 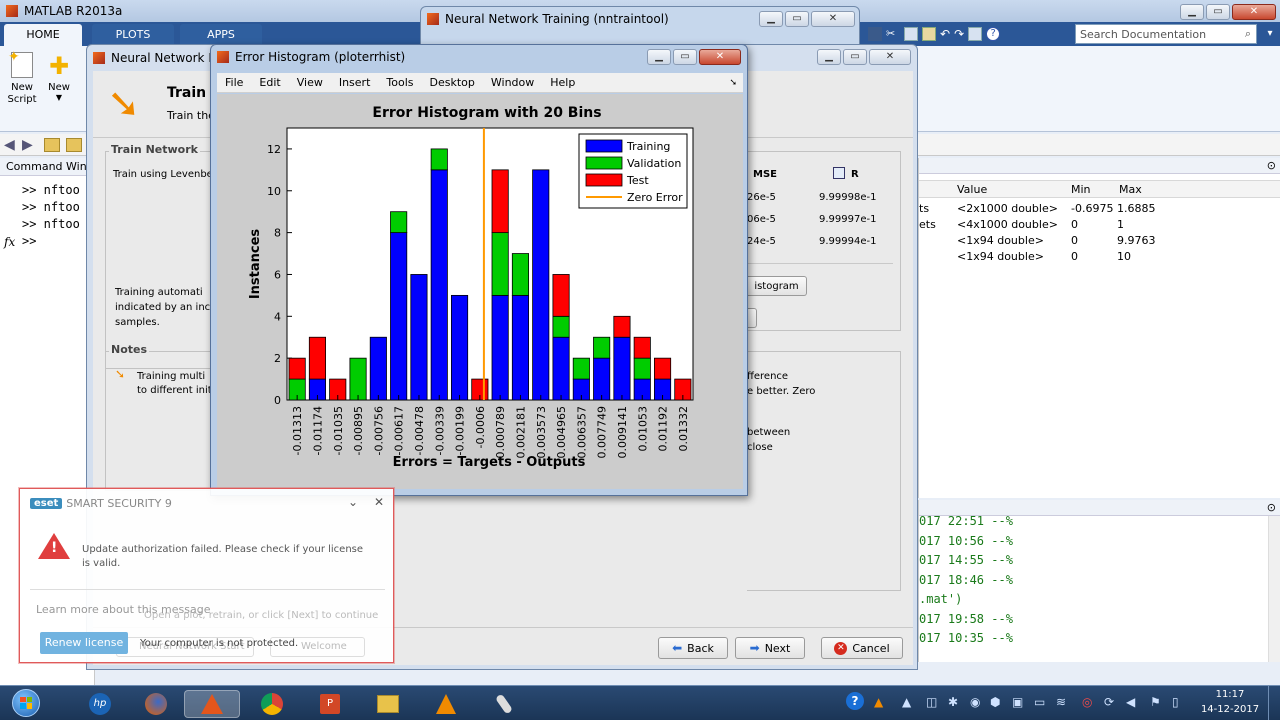 I want to click on history-line: 017 14:55 --%, so click(x=966, y=560).